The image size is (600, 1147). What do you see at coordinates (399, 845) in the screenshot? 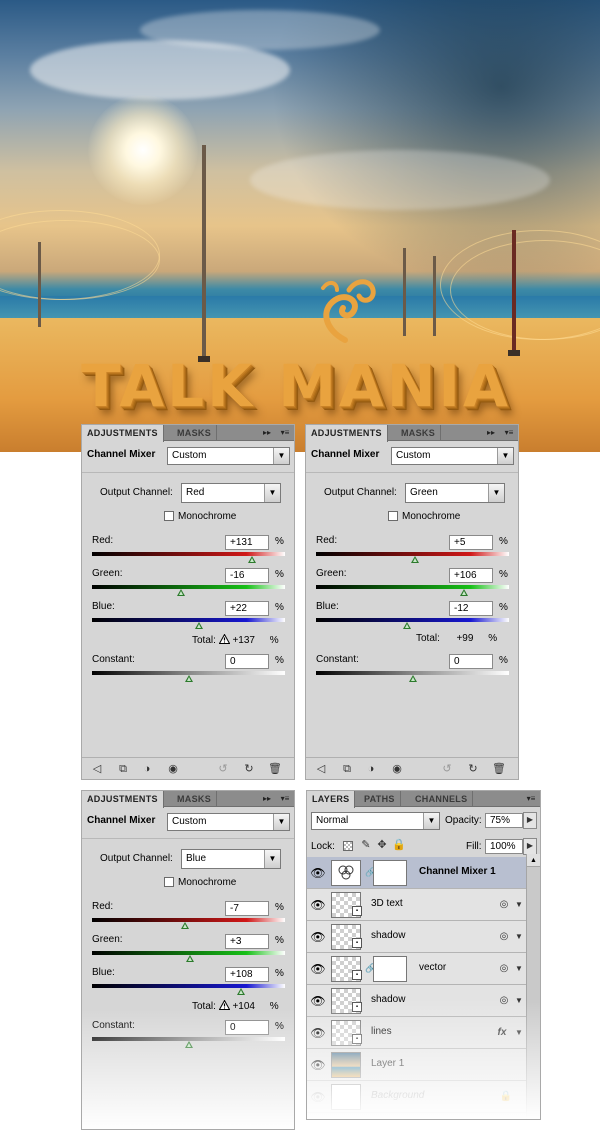
I see `lock-all-icon: 🔒` at bounding box center [399, 845].